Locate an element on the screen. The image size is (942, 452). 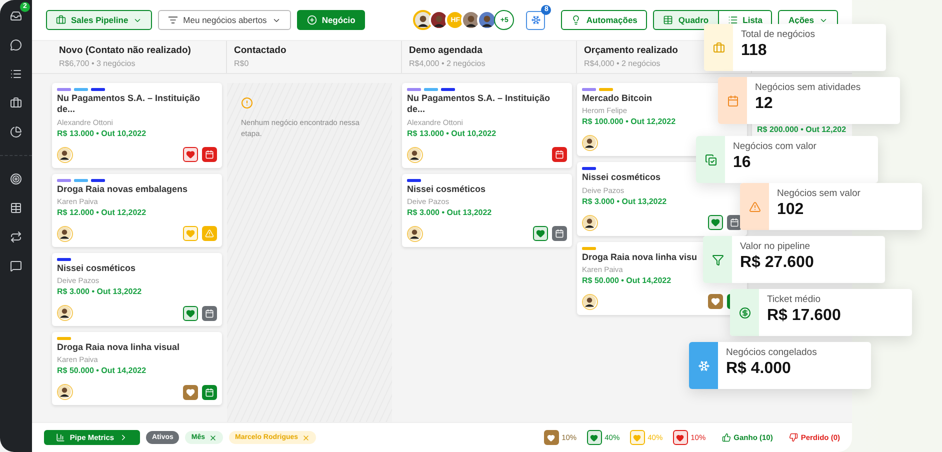
column-title: Demo agendada is located at coordinates (445, 50).